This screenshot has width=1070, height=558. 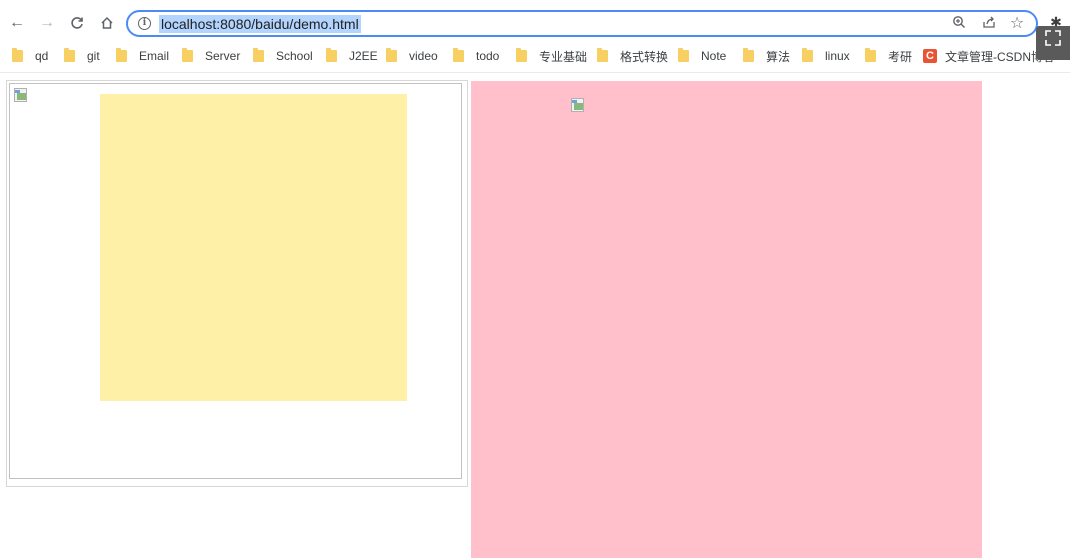 I want to click on bookmark-label: 考研, so click(x=900, y=56).